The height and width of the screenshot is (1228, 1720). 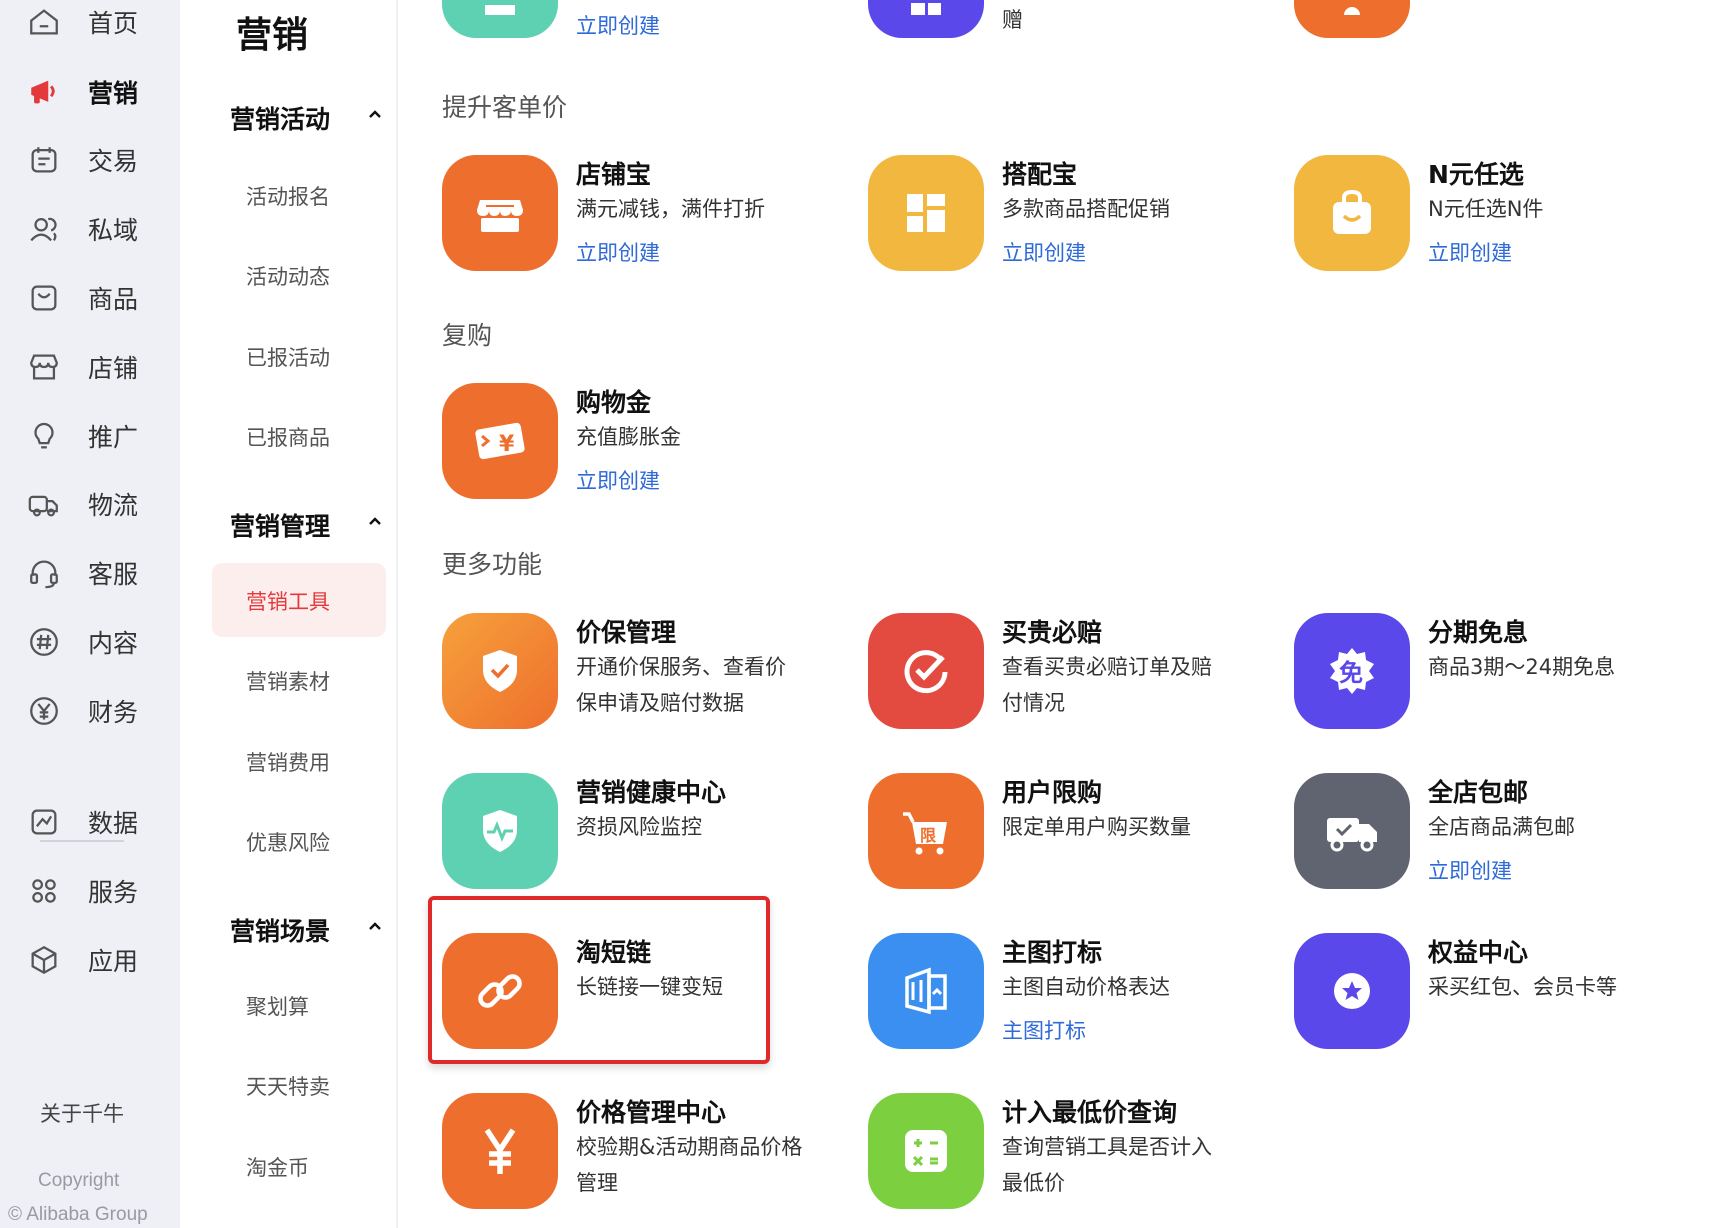 What do you see at coordinates (1352, 11) in the screenshot?
I see `coupon-icon` at bounding box center [1352, 11].